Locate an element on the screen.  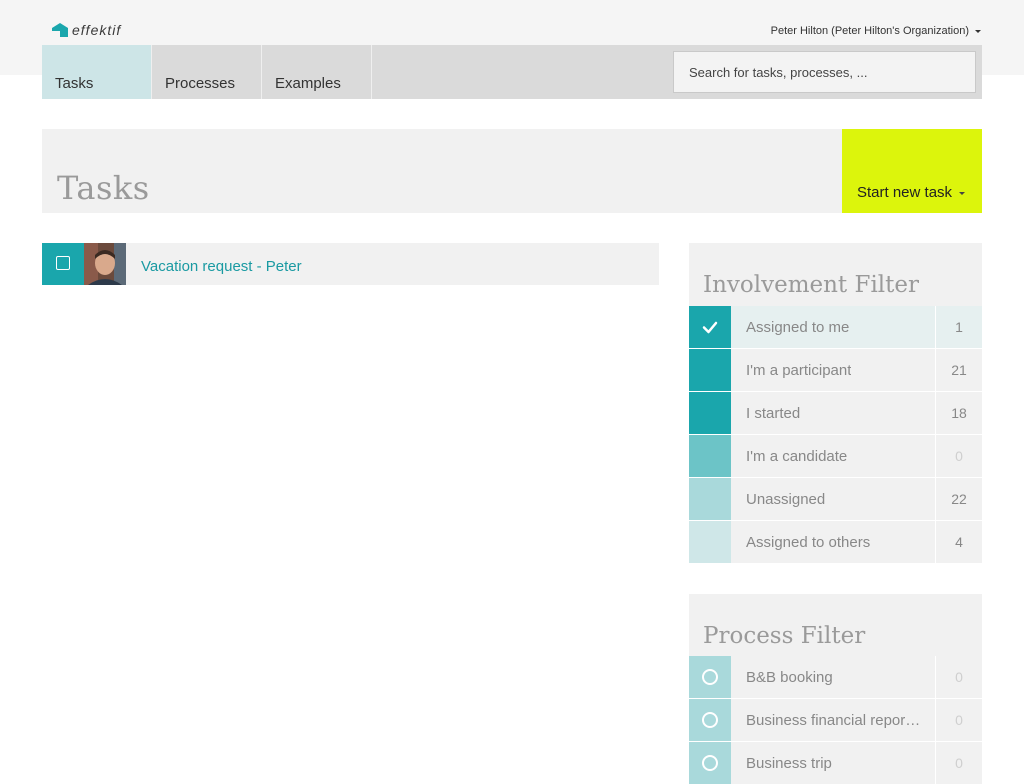
filter-count: 1 is located at coordinates (959, 327).